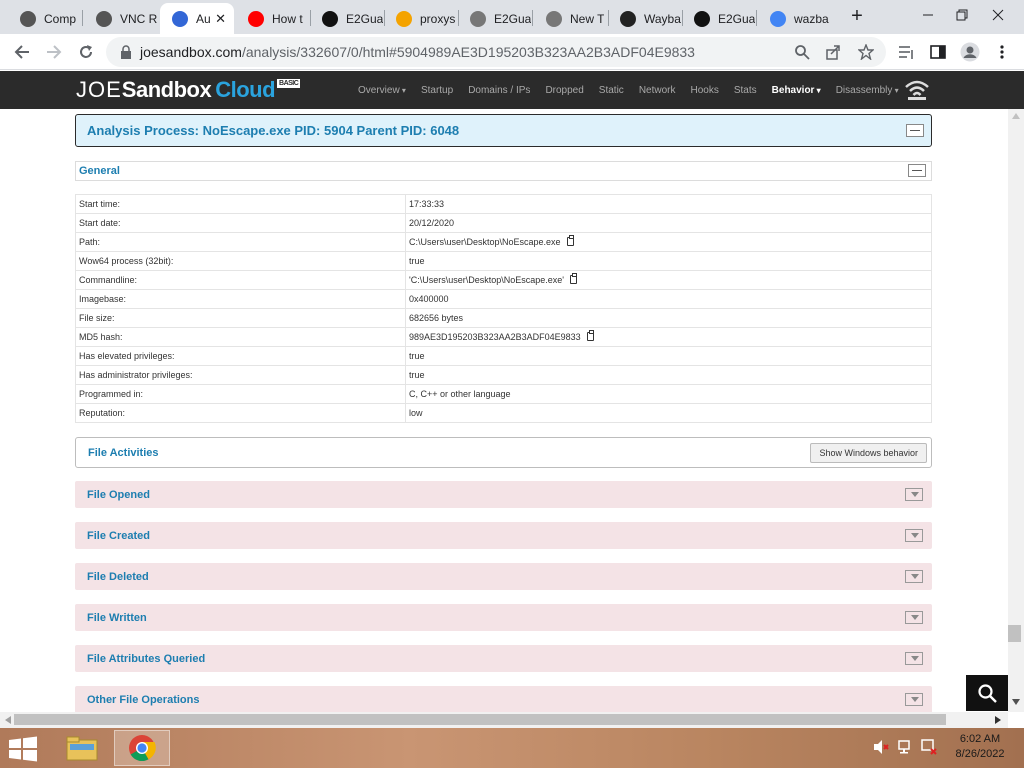 The image size is (1024, 768). I want to click on github-icon, so click(702, 18).